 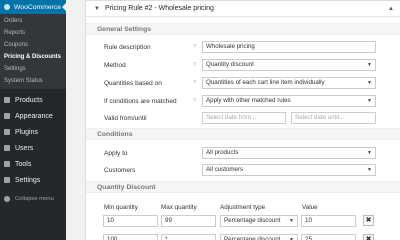 What do you see at coordinates (33, 81) in the screenshot?
I see `submenu-item-system-status: System Status` at bounding box center [33, 81].